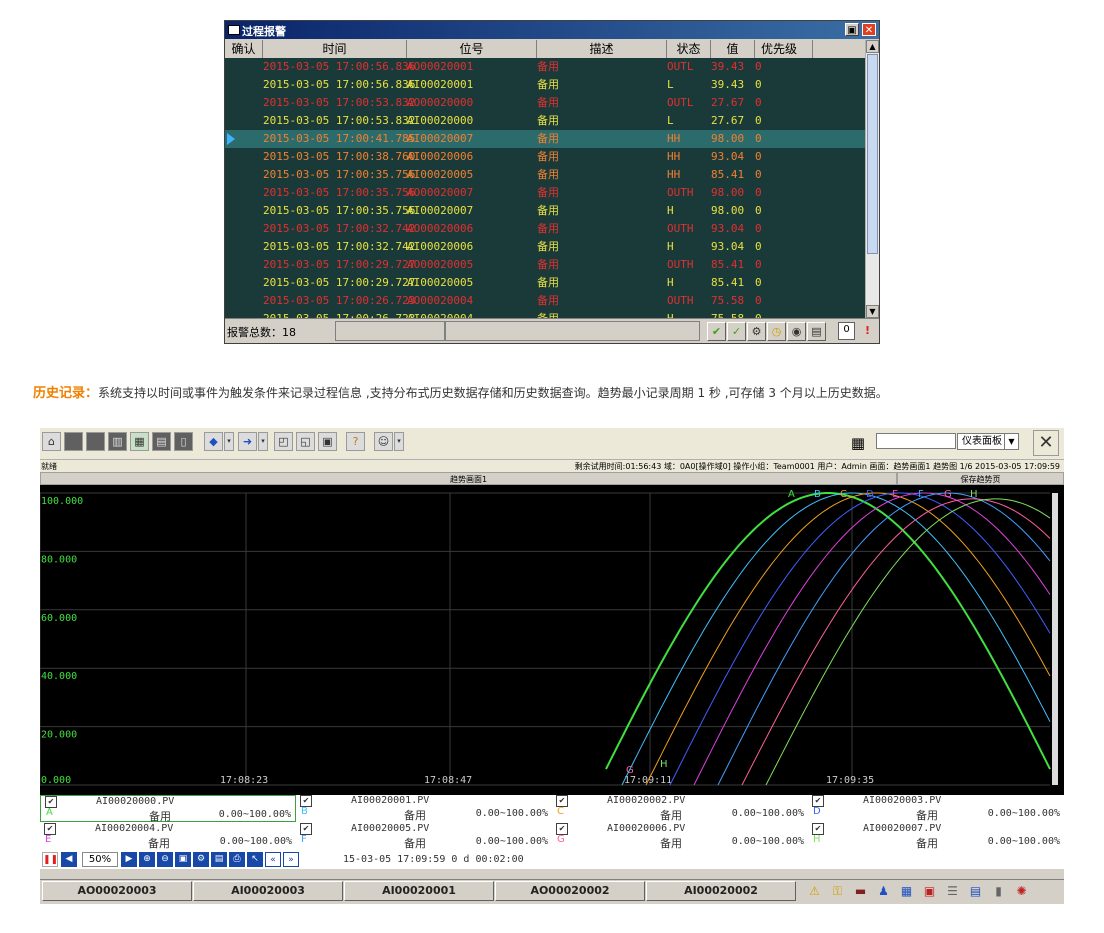 The width and height of the screenshot is (1104, 933). What do you see at coordinates (244, 49) in the screenshot?
I see `header-ack: 确认` at bounding box center [244, 49].